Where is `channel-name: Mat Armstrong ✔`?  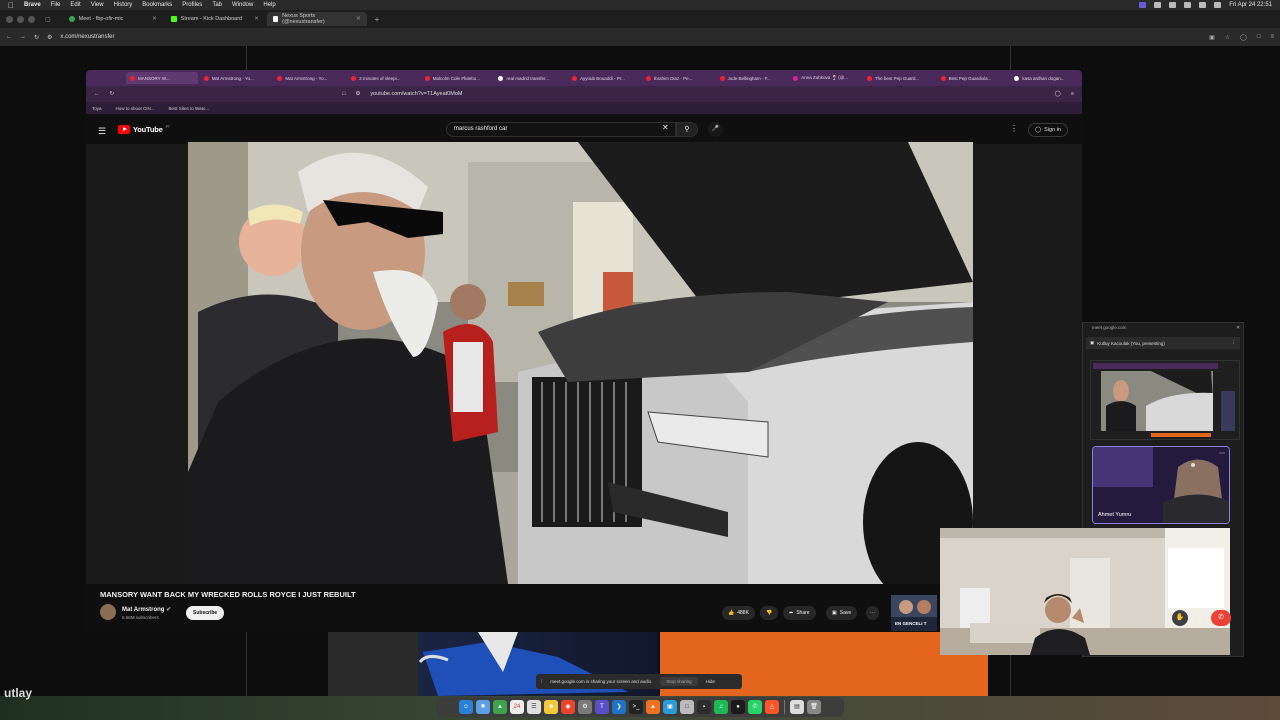
channel-name: Mat Armstrong ✔ is located at coordinates (146, 609).